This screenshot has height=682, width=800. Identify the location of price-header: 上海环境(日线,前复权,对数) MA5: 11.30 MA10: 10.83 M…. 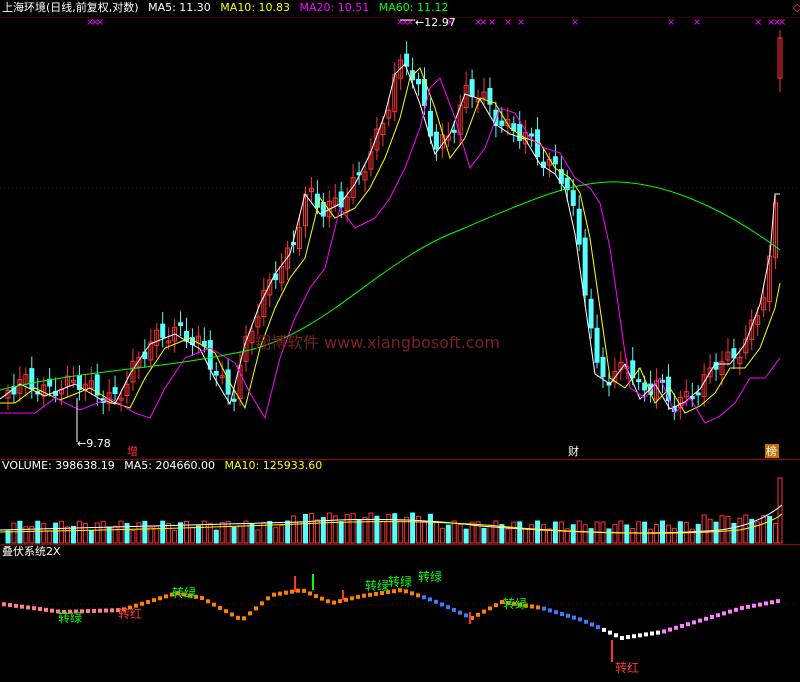
(228, 8).